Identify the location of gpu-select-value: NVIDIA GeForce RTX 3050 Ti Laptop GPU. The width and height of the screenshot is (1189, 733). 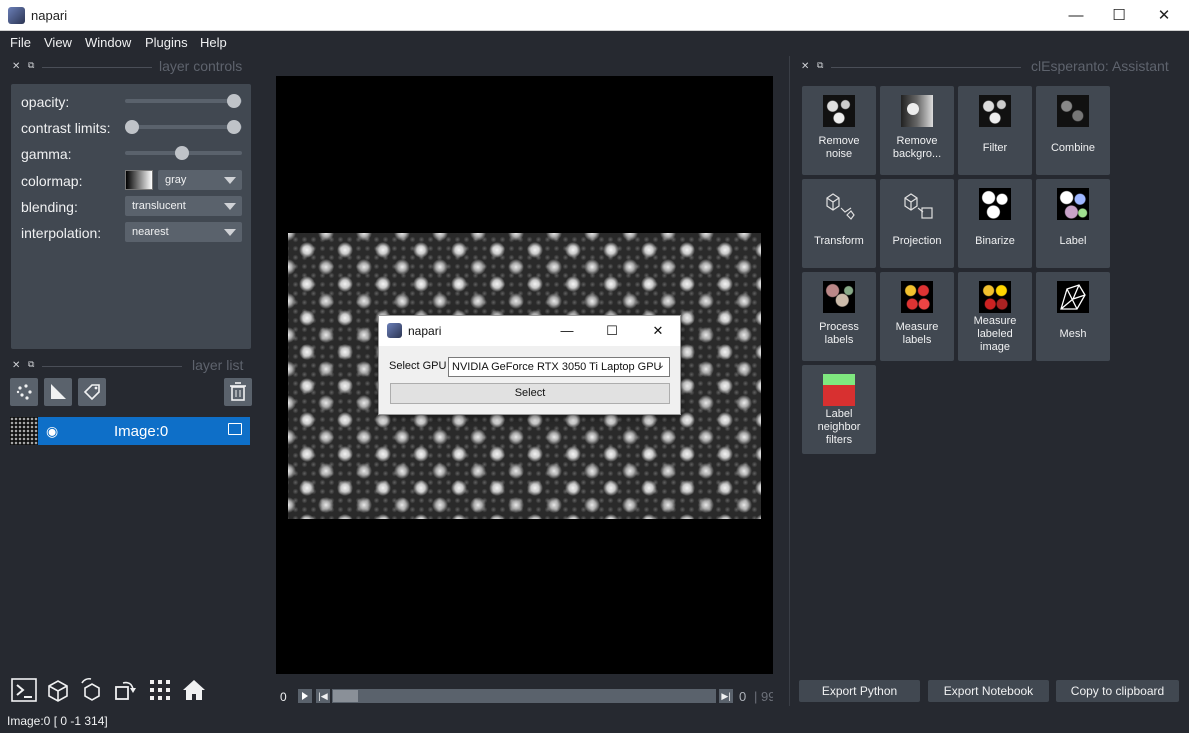
(557, 367).